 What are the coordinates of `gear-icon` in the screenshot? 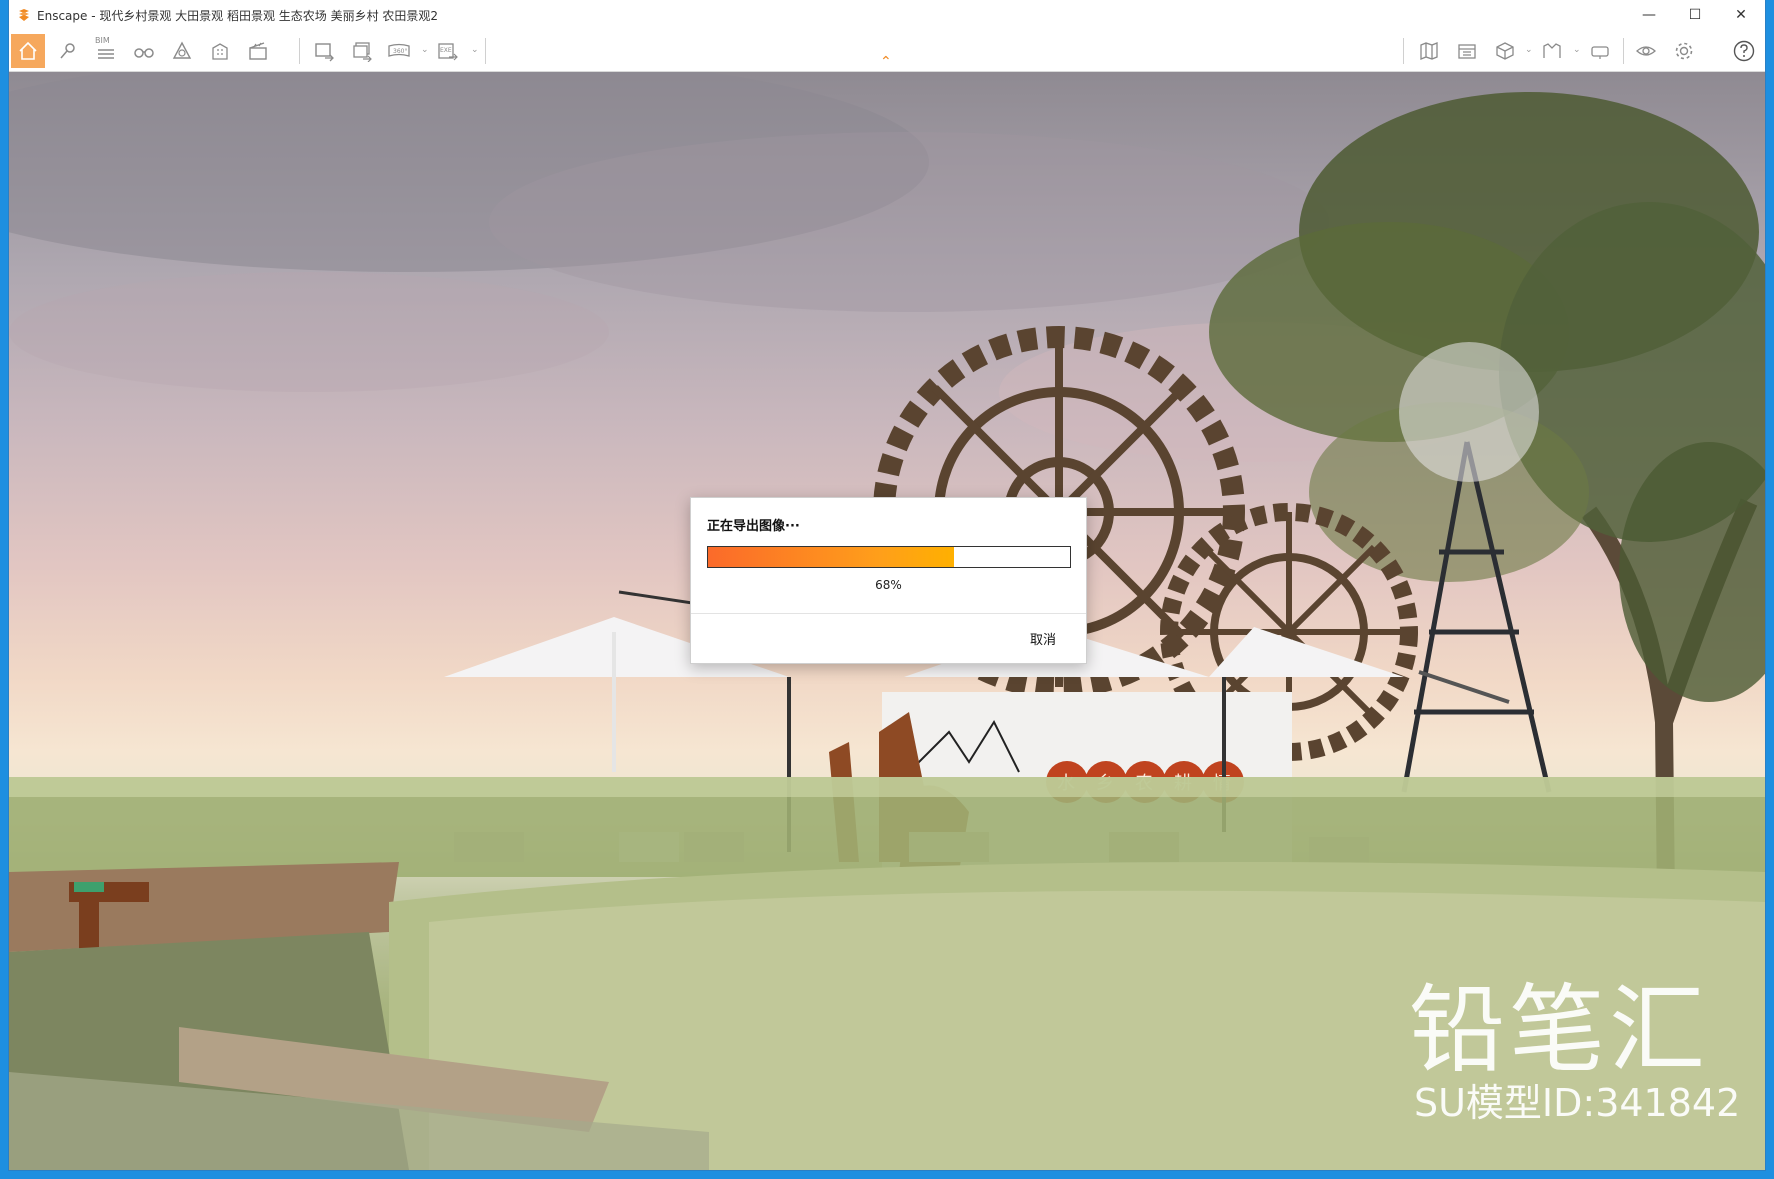 It's located at (1684, 51).